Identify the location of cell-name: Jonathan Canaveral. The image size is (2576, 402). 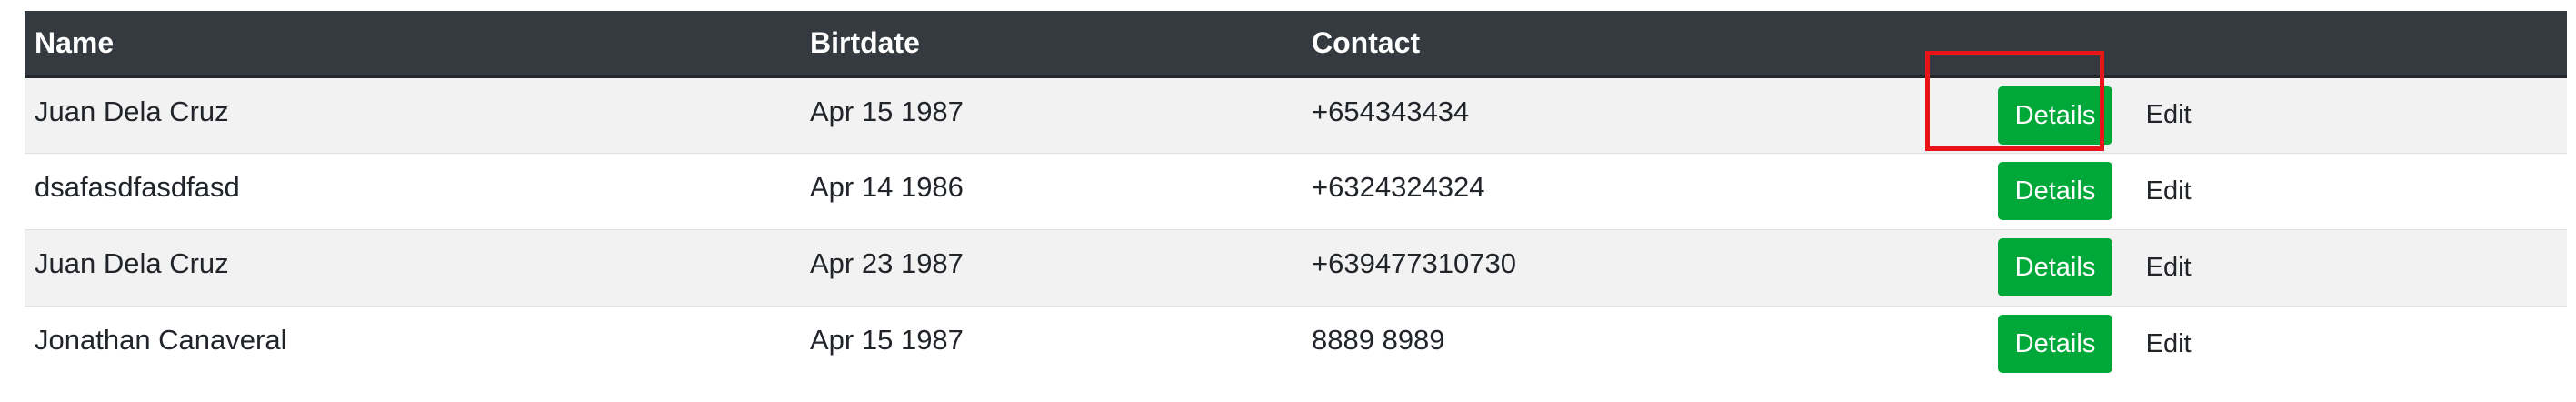
(412, 344).